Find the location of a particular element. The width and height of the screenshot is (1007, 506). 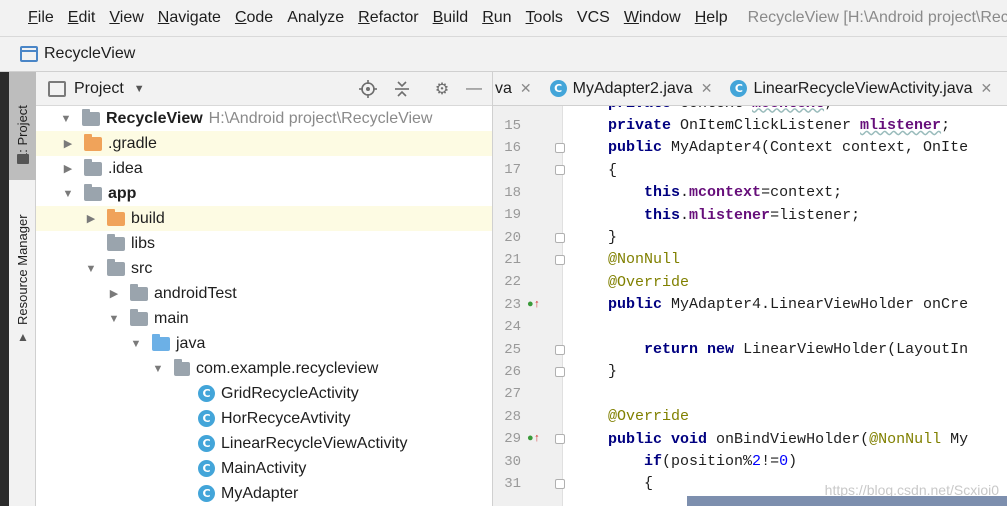

tree-item-label: RecycleView is located at coordinates (154, 118).